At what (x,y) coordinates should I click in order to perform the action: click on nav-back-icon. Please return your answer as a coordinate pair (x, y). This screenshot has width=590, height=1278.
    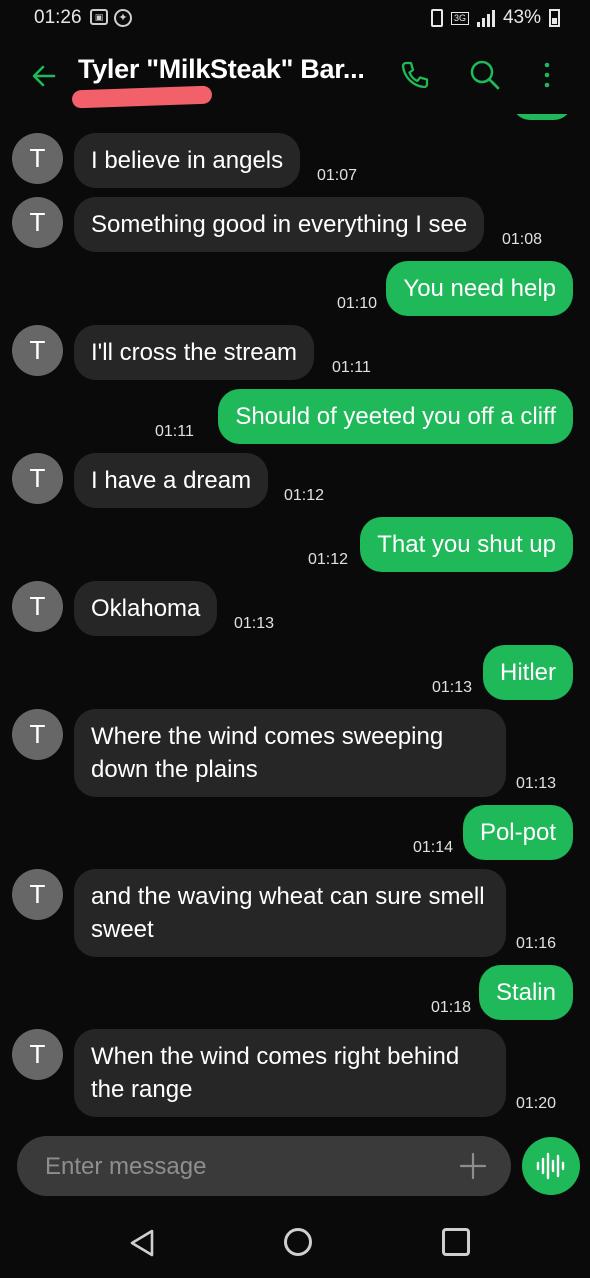
    Looking at the image, I should click on (142, 1243).